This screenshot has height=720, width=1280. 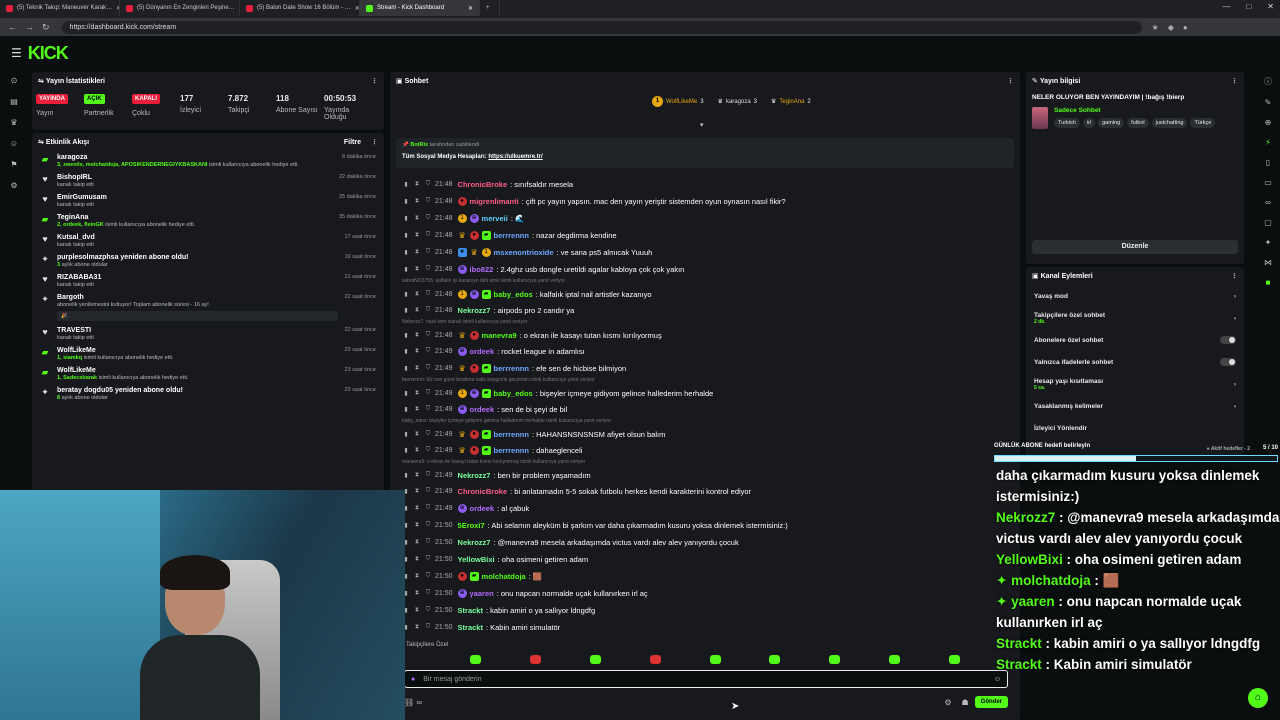 I want to click on chat-username: ChronicBroke, so click(x=483, y=184).